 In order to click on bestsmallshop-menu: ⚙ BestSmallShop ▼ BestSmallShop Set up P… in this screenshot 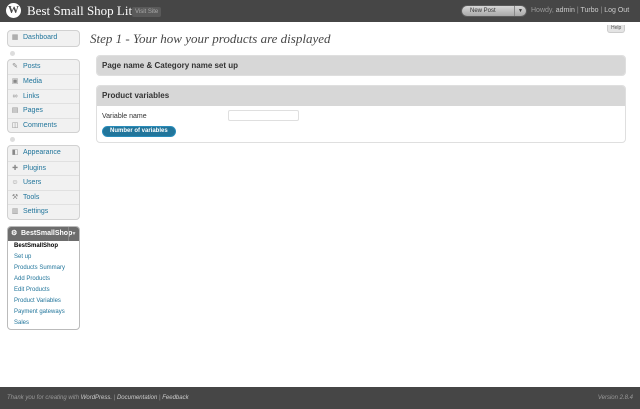, I will do `click(43, 277)`.